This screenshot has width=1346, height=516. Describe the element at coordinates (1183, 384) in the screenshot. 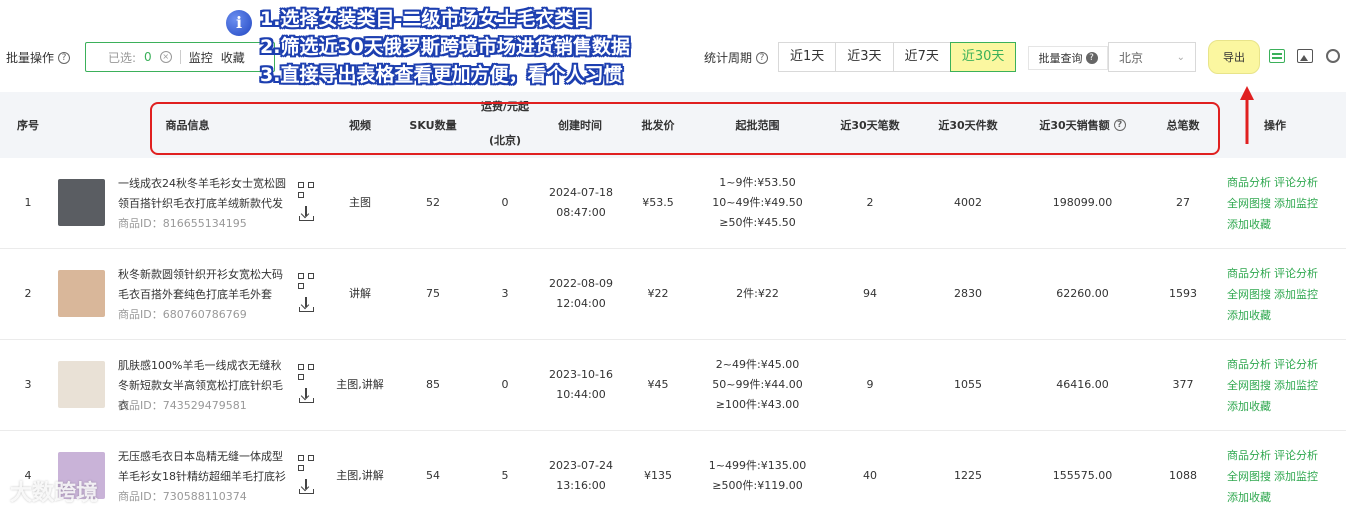

I see `total-orders: 377` at that location.